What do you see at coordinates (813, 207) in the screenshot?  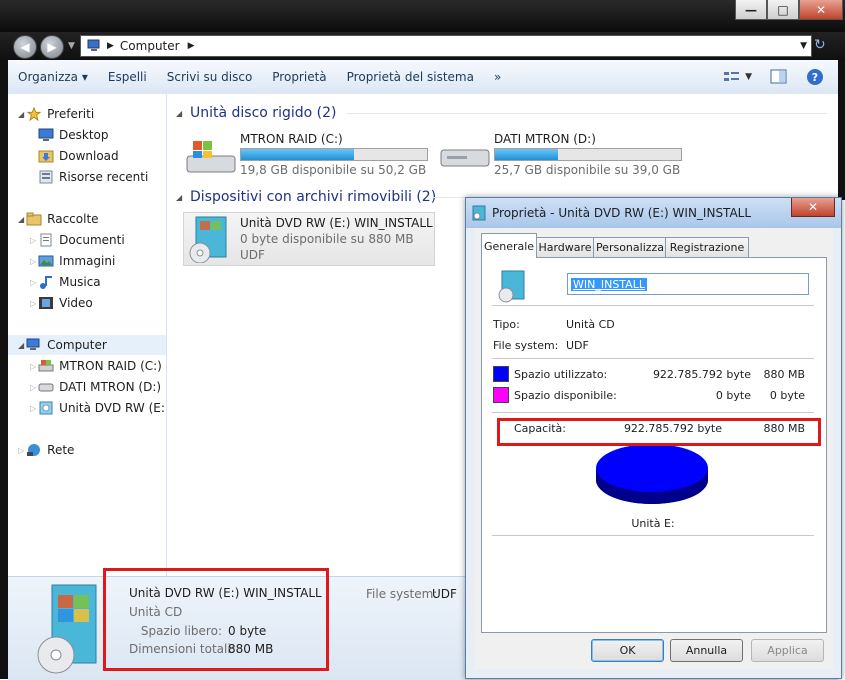 I see `dialog-close-button: ✕` at bounding box center [813, 207].